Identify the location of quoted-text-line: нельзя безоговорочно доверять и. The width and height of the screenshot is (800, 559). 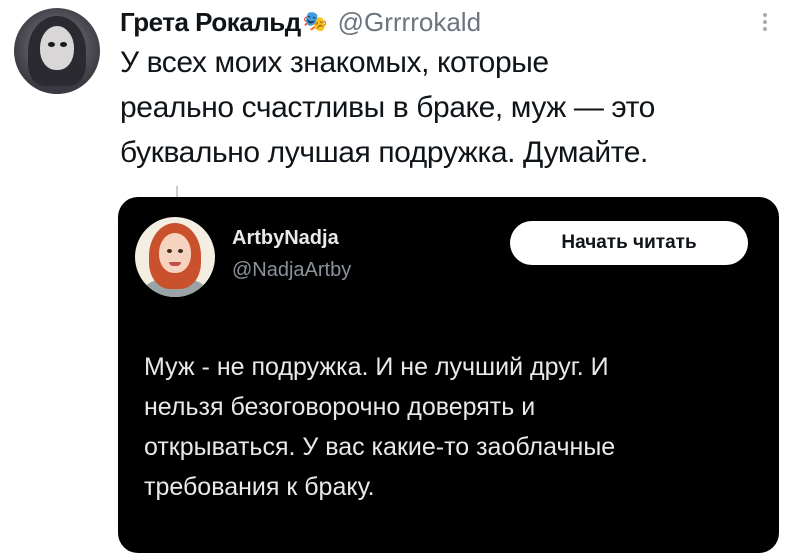
(340, 407).